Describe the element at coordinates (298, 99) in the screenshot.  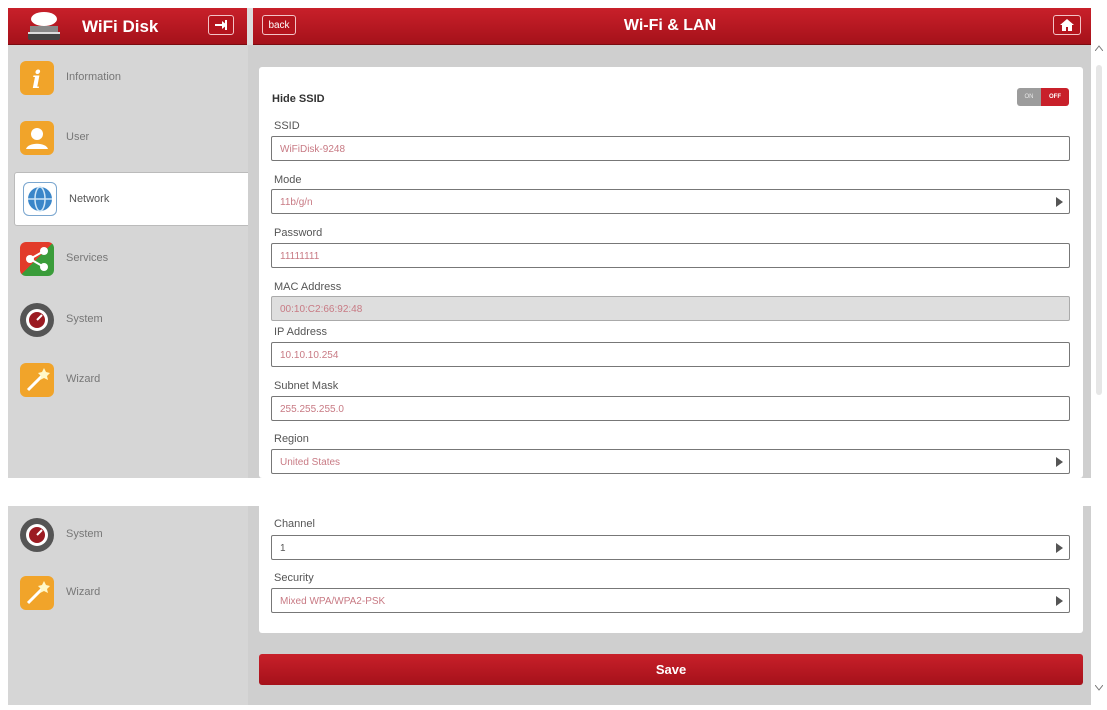
I see `hide-ssid-label: Hide SSID` at that location.